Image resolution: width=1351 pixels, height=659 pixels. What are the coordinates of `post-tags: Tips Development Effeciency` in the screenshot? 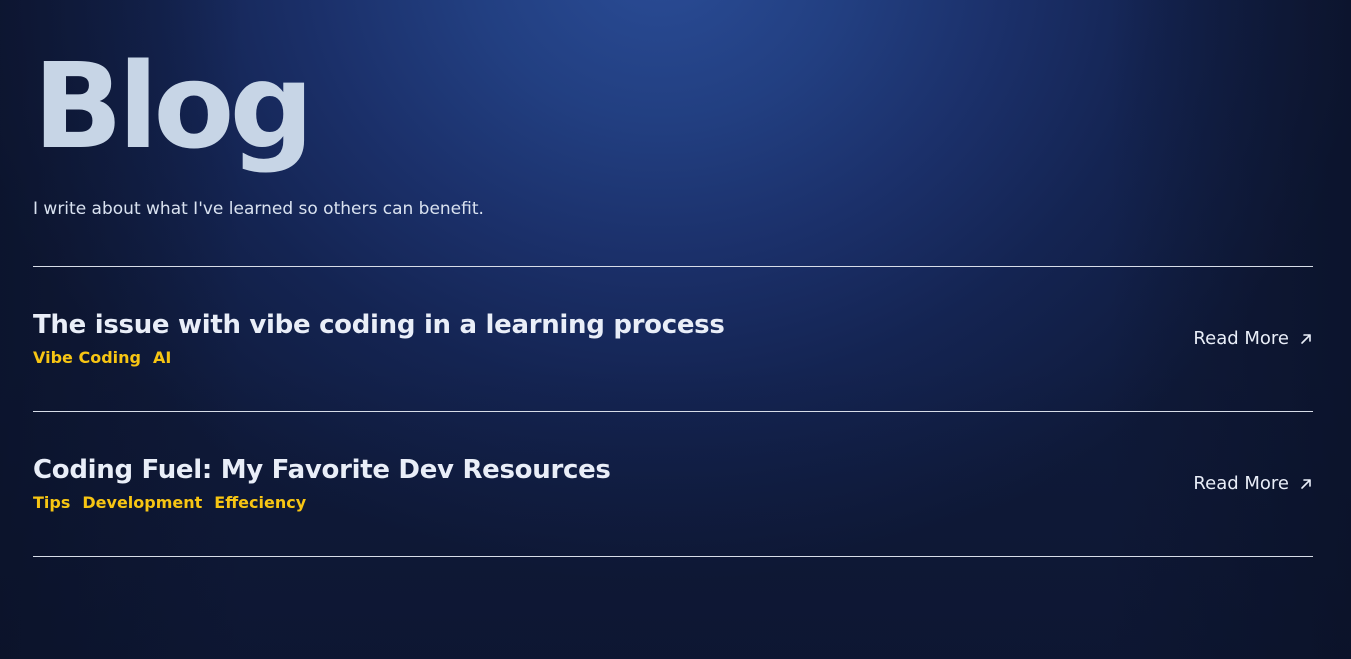 It's located at (169, 503).